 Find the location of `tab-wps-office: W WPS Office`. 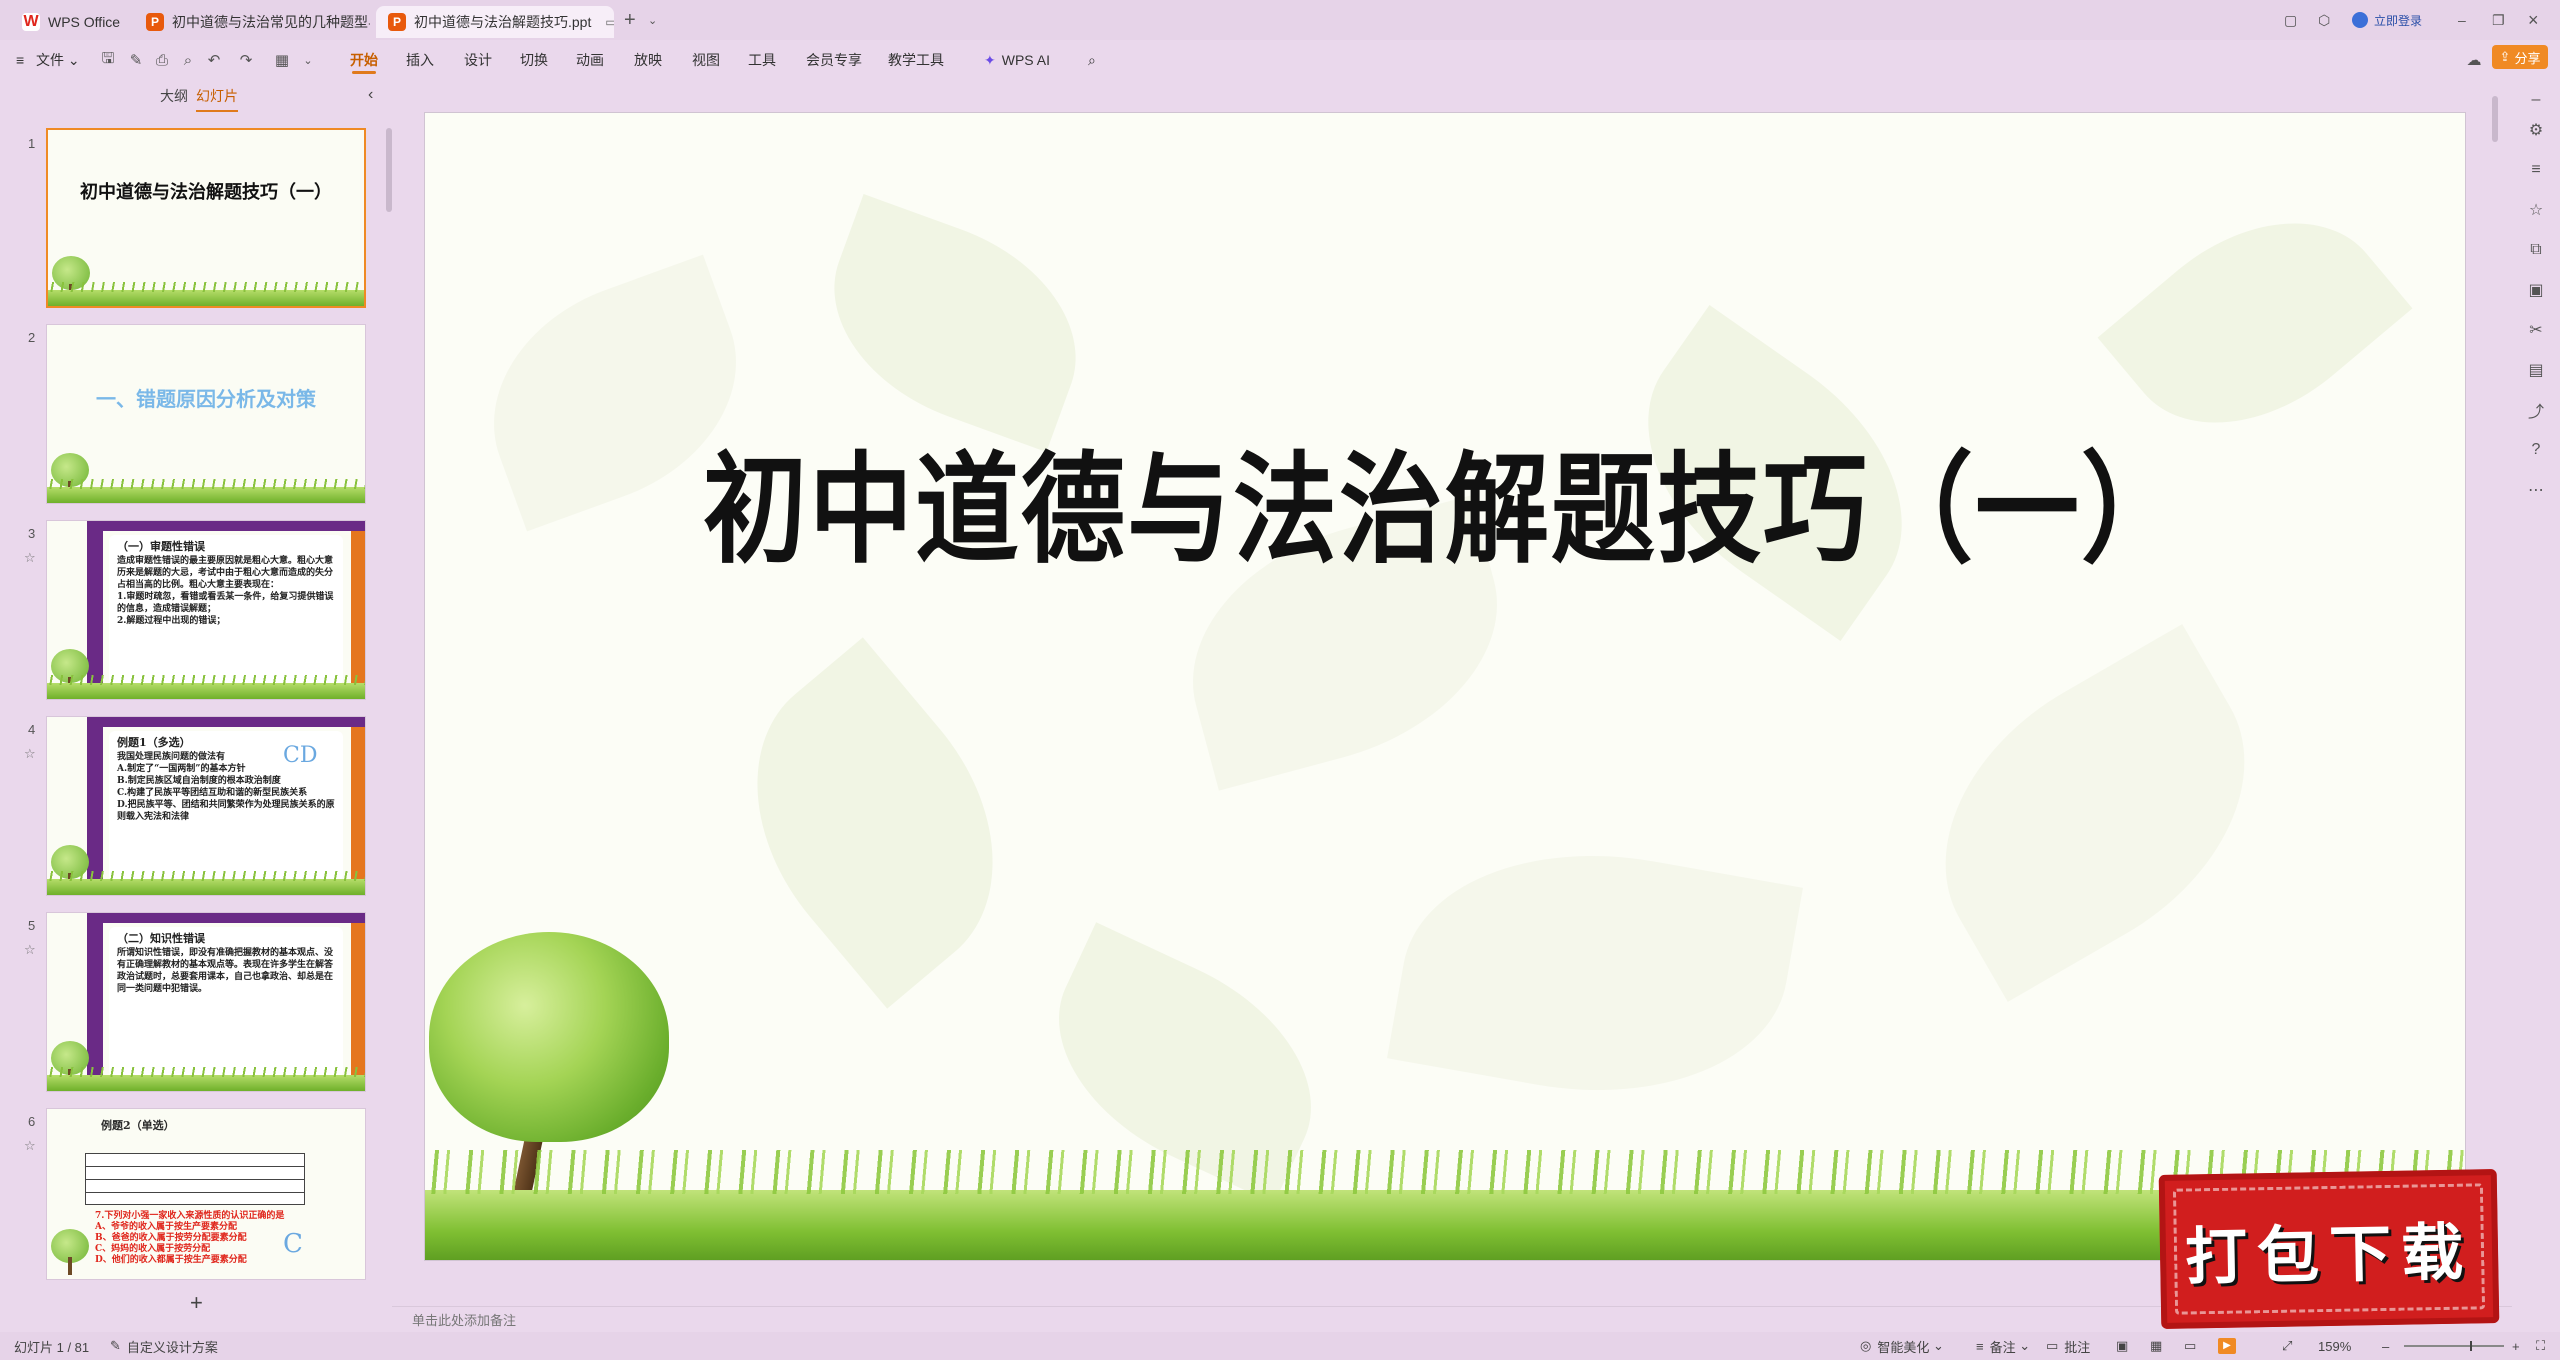

tab-wps-office: W WPS Office is located at coordinates (69, 22).